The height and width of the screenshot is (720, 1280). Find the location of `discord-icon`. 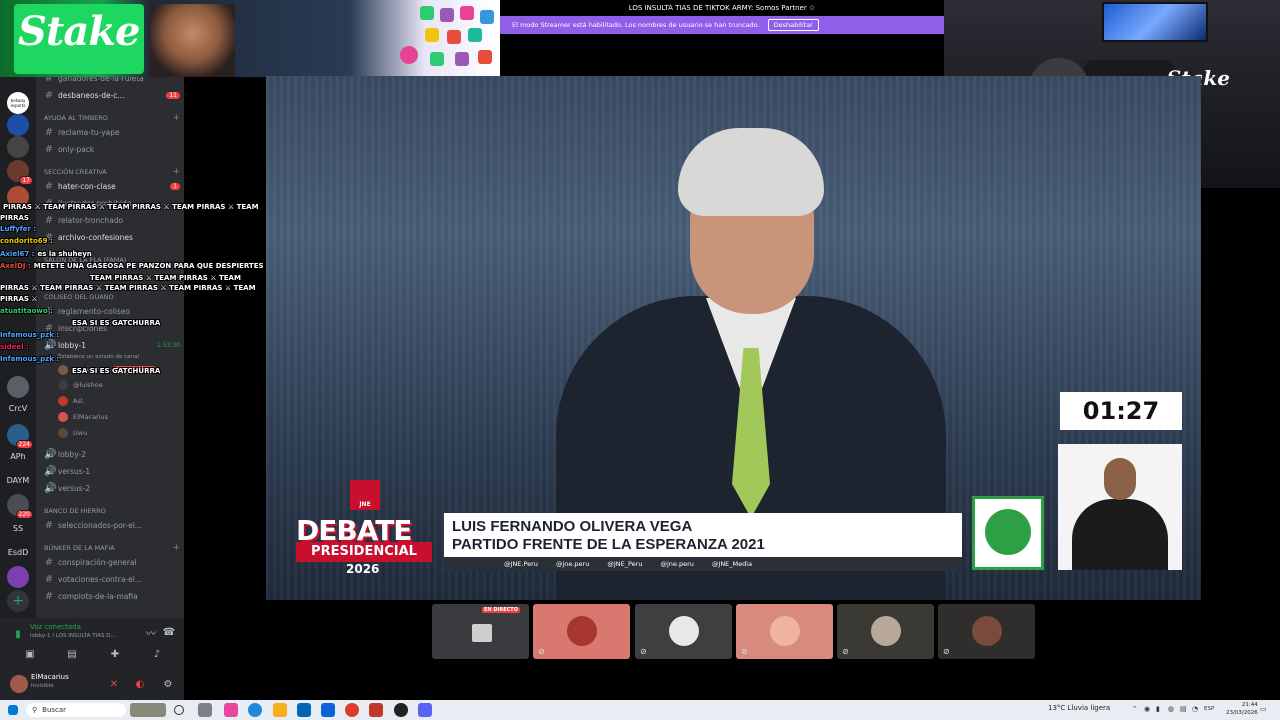

discord-icon is located at coordinates (425, 710).